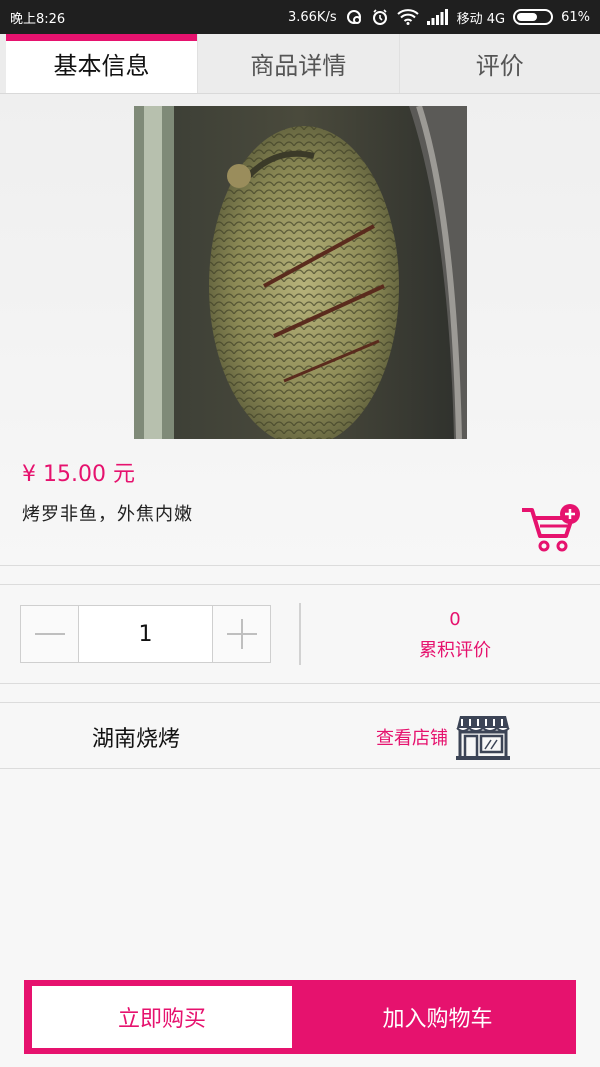 The width and height of the screenshot is (600, 1067). I want to click on status-bar: 晚上8:26 3.66K/s 移动 4G 61%, so click(300, 17).